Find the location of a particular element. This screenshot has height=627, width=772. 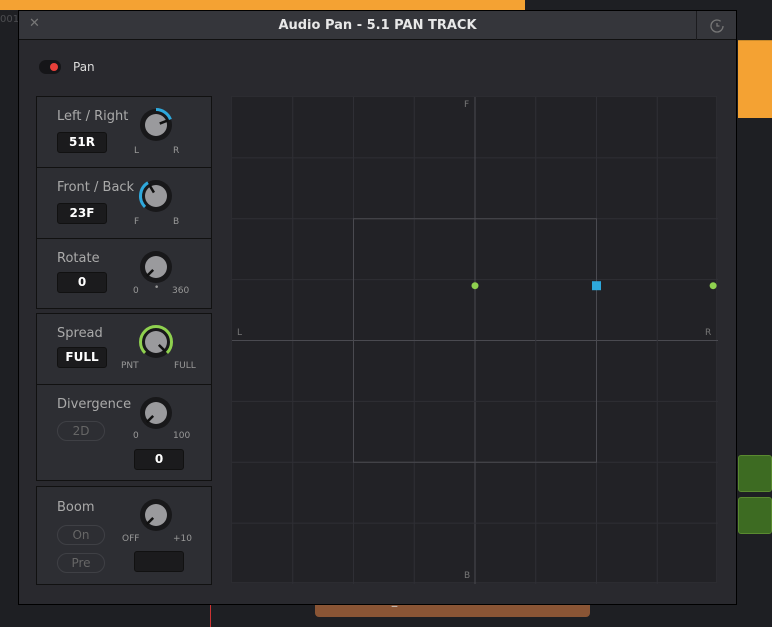

right-label: R is located at coordinates (708, 333).